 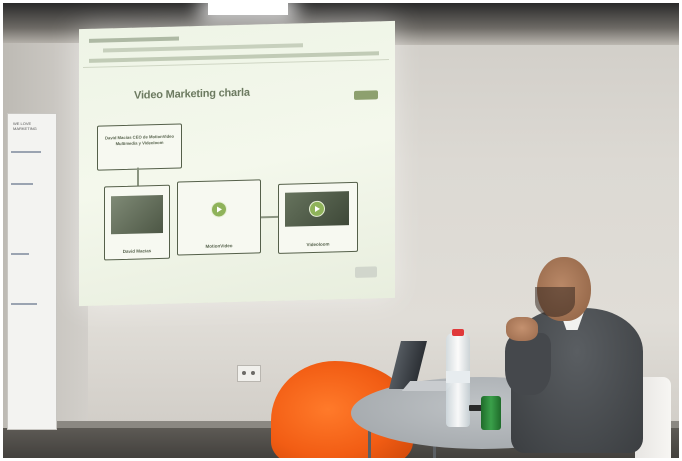 What do you see at coordinates (366, 95) in the screenshot?
I see `slide-button` at bounding box center [366, 95].